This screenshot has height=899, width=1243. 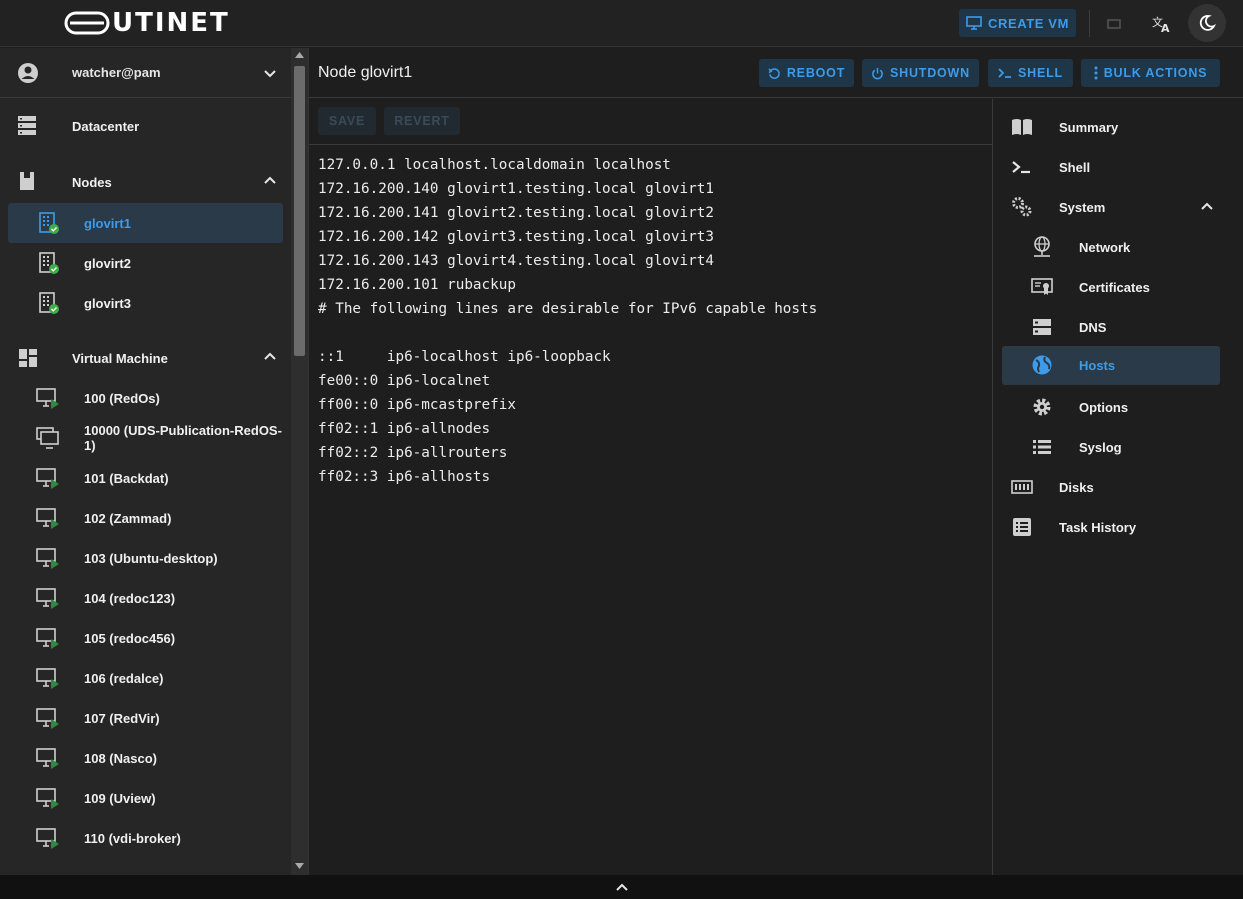 I want to click on hosts-file-line: 172.16.200.101 rubackup, so click(x=417, y=285).